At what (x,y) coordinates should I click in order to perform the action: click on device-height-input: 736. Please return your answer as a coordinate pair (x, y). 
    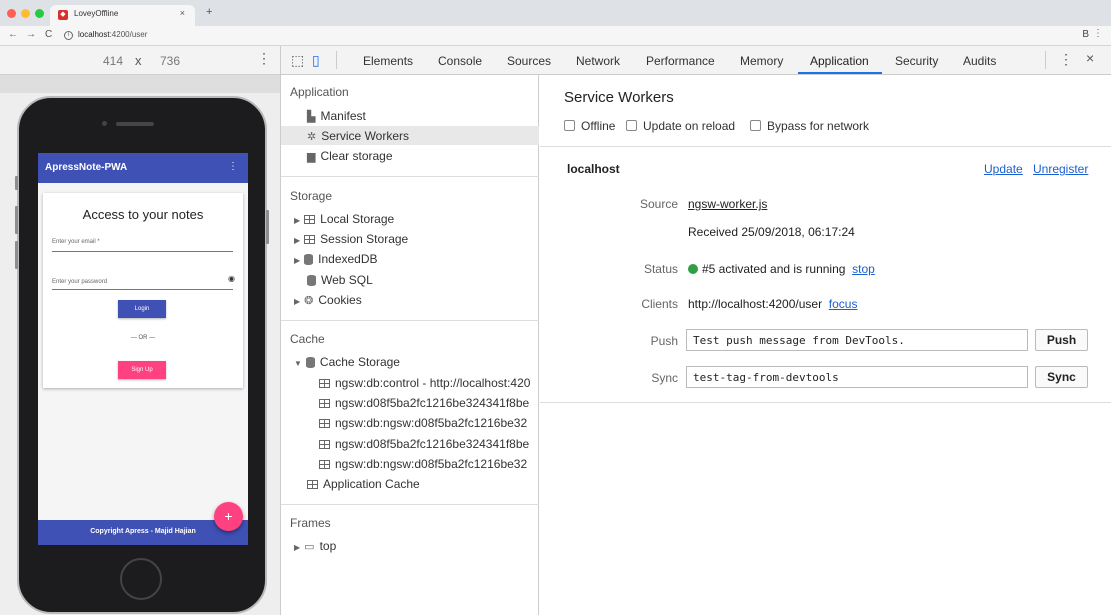
    Looking at the image, I should click on (170, 61).